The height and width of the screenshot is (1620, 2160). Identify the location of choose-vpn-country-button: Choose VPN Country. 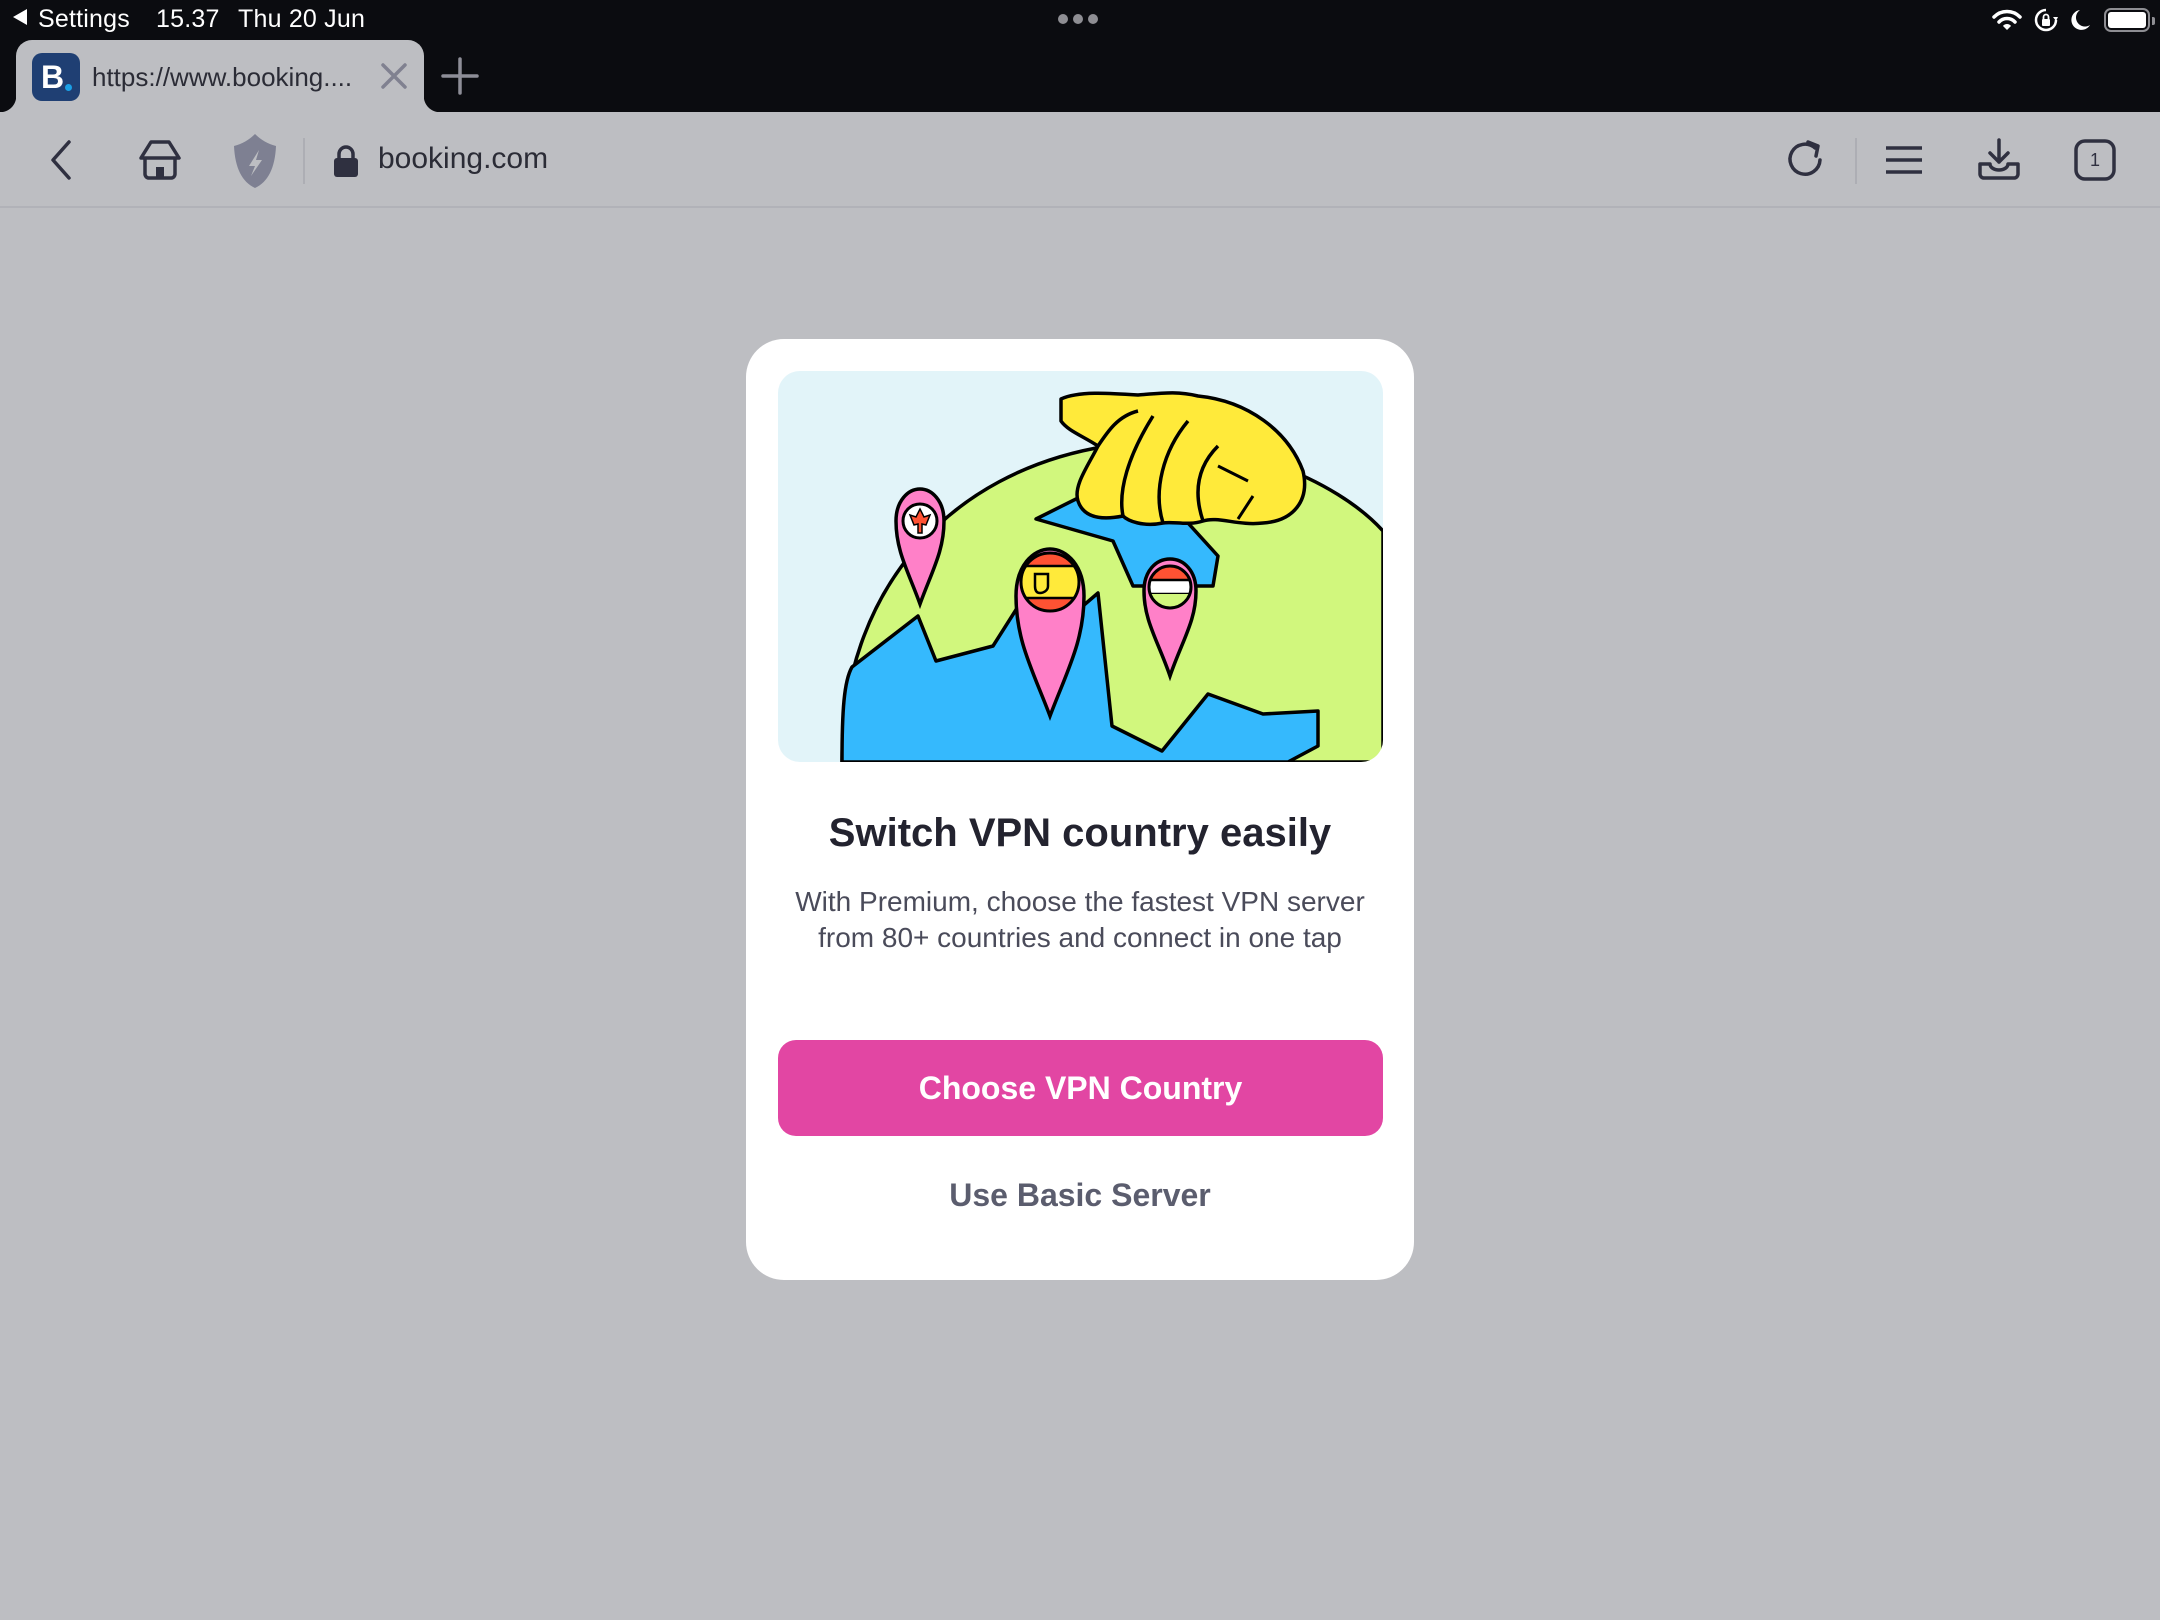
(1080, 1088).